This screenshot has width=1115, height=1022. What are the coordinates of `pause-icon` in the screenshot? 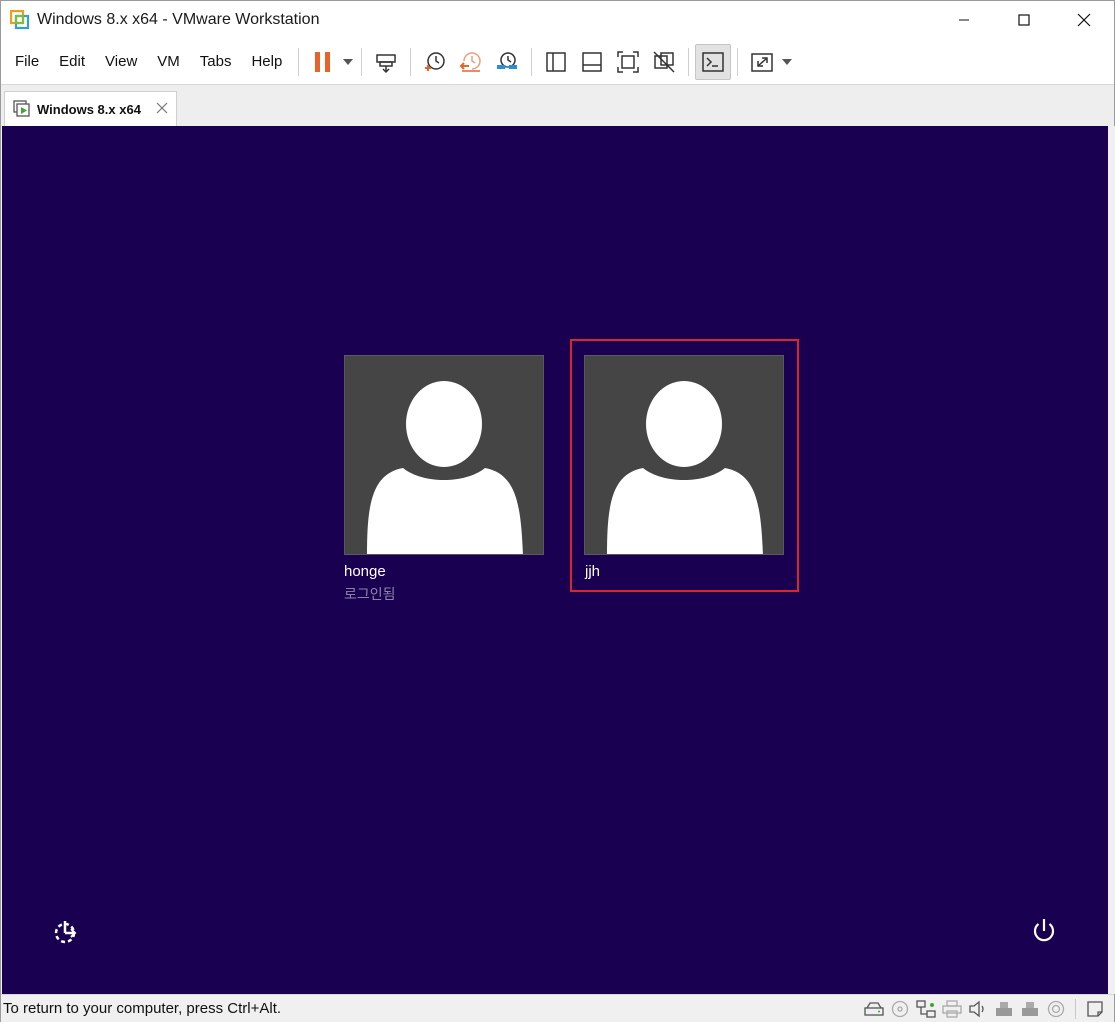 It's located at (323, 61).